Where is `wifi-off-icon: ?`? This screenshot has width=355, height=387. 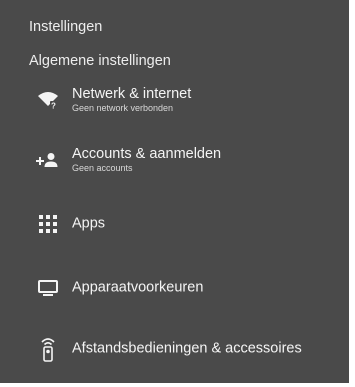 wifi-off-icon: ? is located at coordinates (48, 100).